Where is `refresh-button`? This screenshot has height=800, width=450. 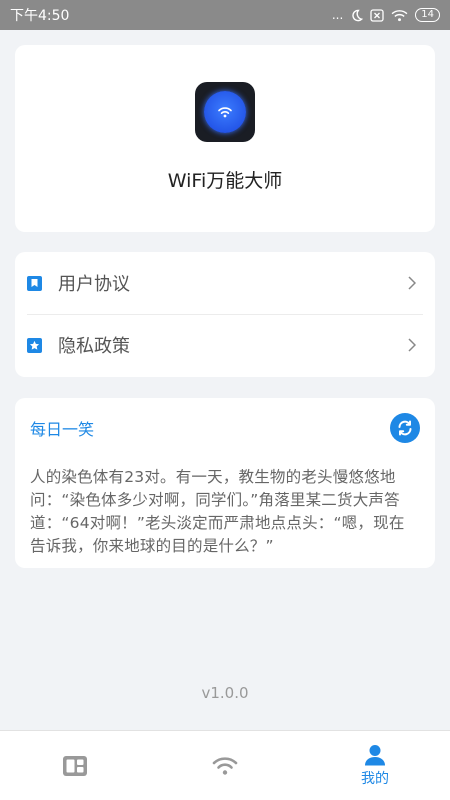
refresh-button is located at coordinates (405, 428).